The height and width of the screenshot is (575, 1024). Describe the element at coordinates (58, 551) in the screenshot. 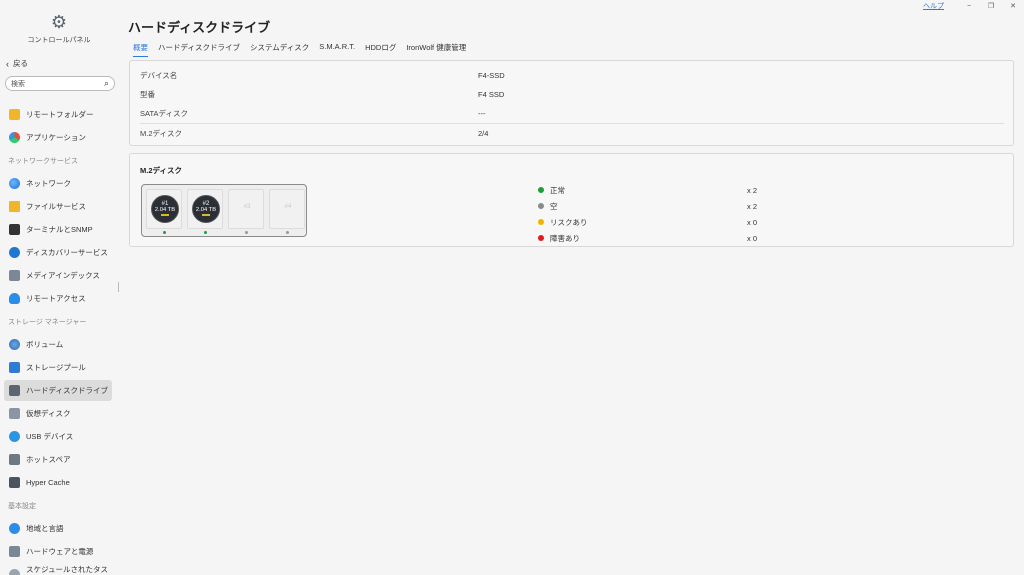

I see `sidebar-item: ハードウェアと電源` at that location.